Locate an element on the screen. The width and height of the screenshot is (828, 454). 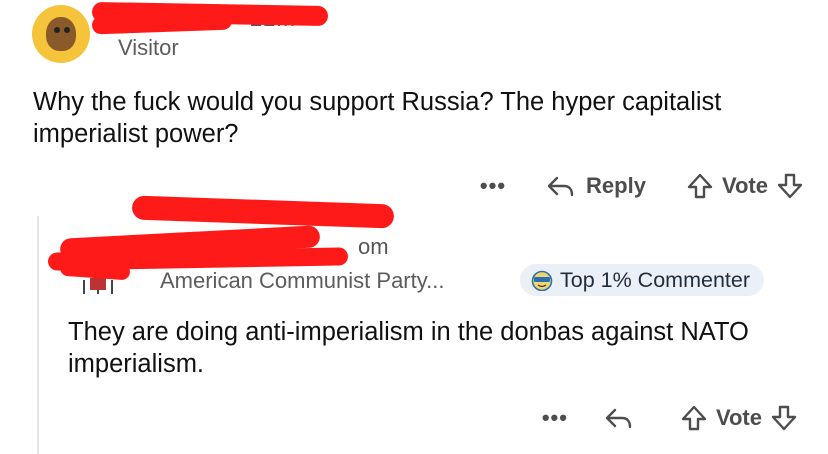
reply-button: Reply is located at coordinates (596, 186).